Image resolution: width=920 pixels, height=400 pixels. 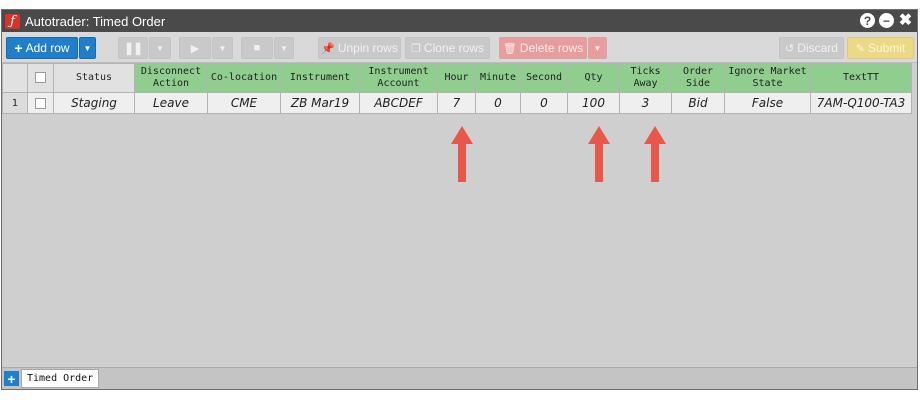 I want to click on add-row-dropdown: ▼, so click(x=87, y=48).